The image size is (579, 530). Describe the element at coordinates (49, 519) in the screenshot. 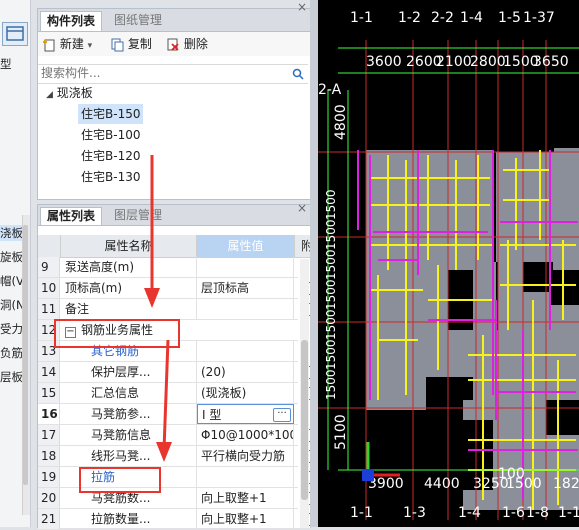

I see `row-number: 21` at that location.